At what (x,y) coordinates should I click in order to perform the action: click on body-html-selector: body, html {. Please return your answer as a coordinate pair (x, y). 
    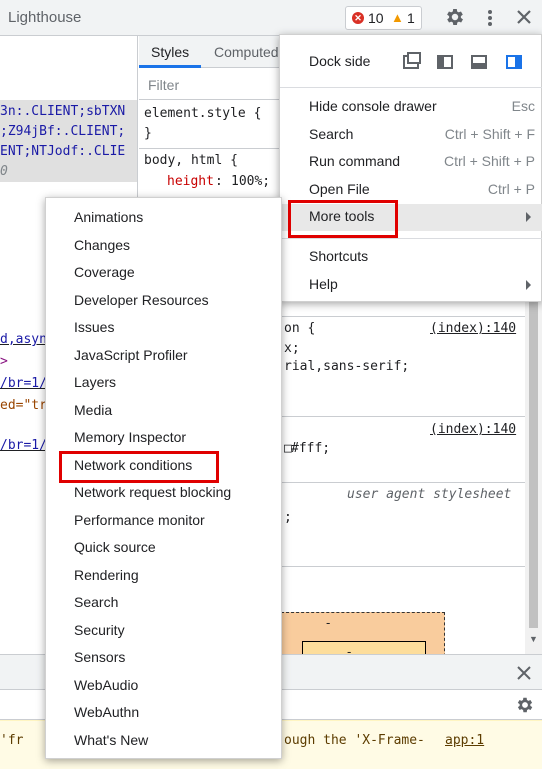
    Looking at the image, I should click on (191, 160).